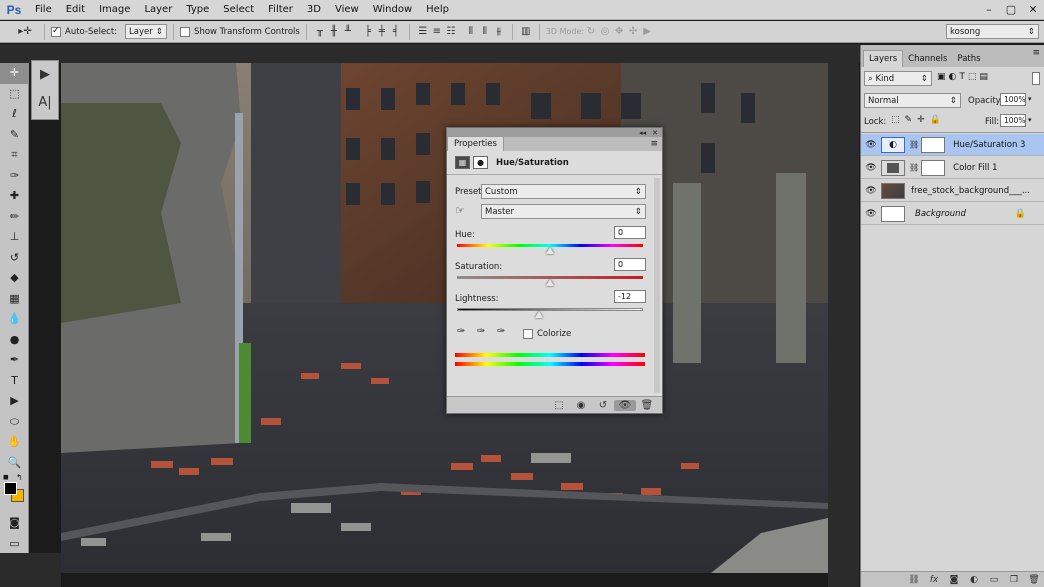  What do you see at coordinates (14, 401) in the screenshot?
I see `path-selection-tool: ▶` at bounding box center [14, 401].